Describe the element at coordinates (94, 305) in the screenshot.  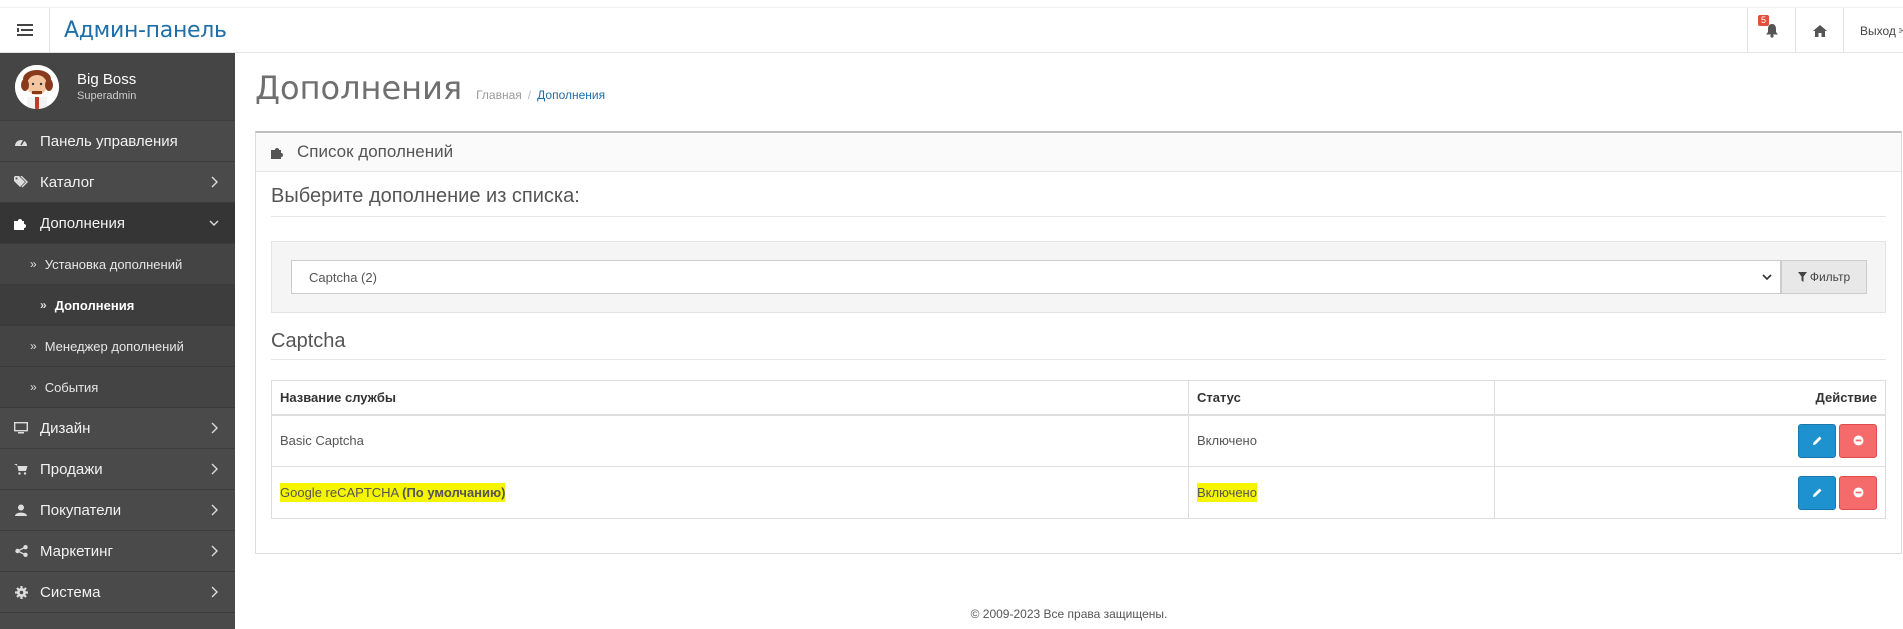
I see `sidebar-subitem-label: Дополнения` at that location.